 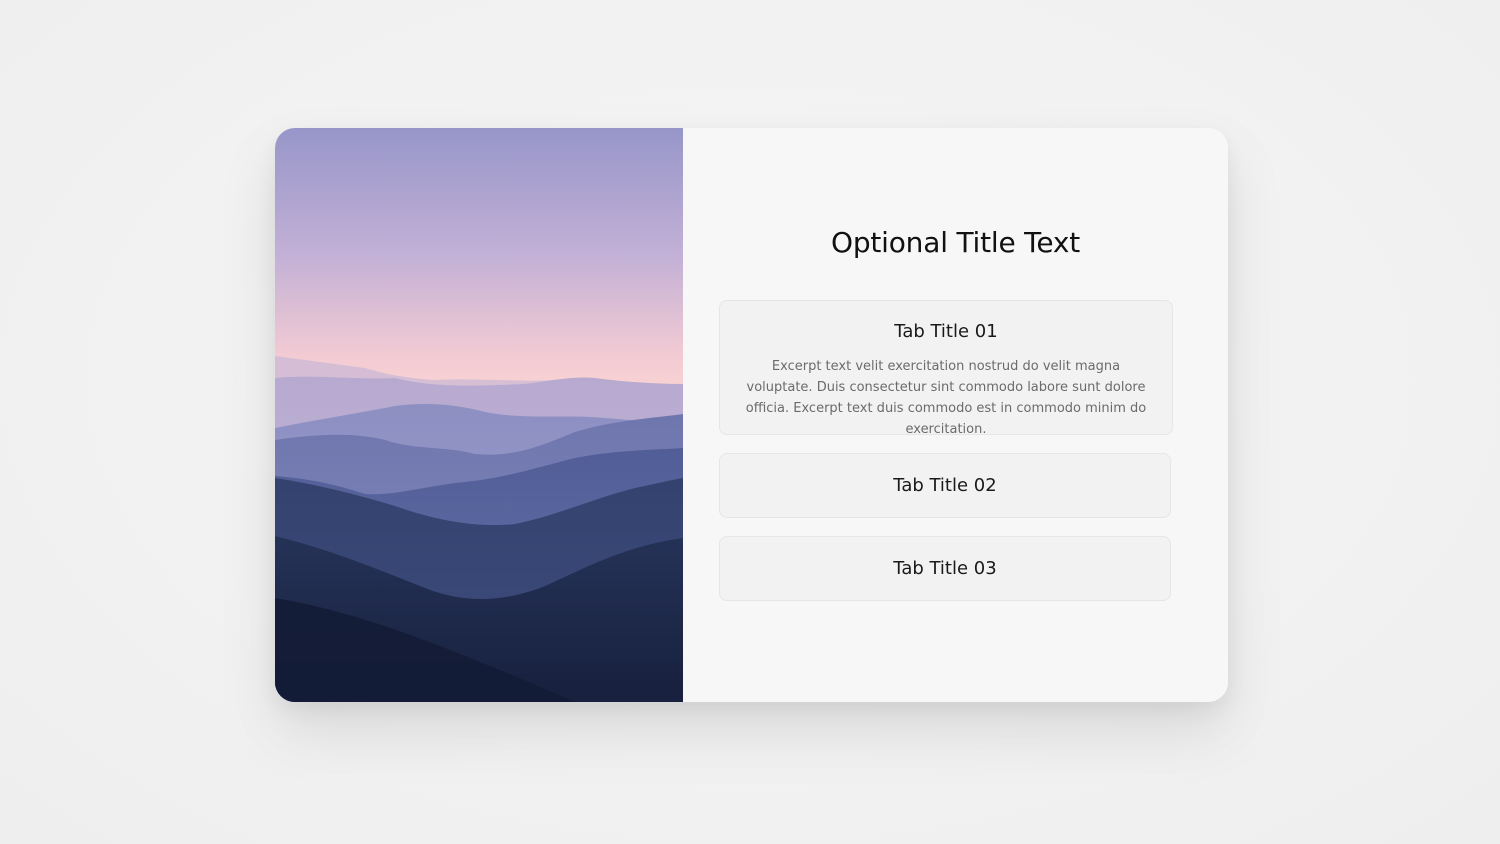 I want to click on tab-title: Tab Title 02, so click(x=945, y=485).